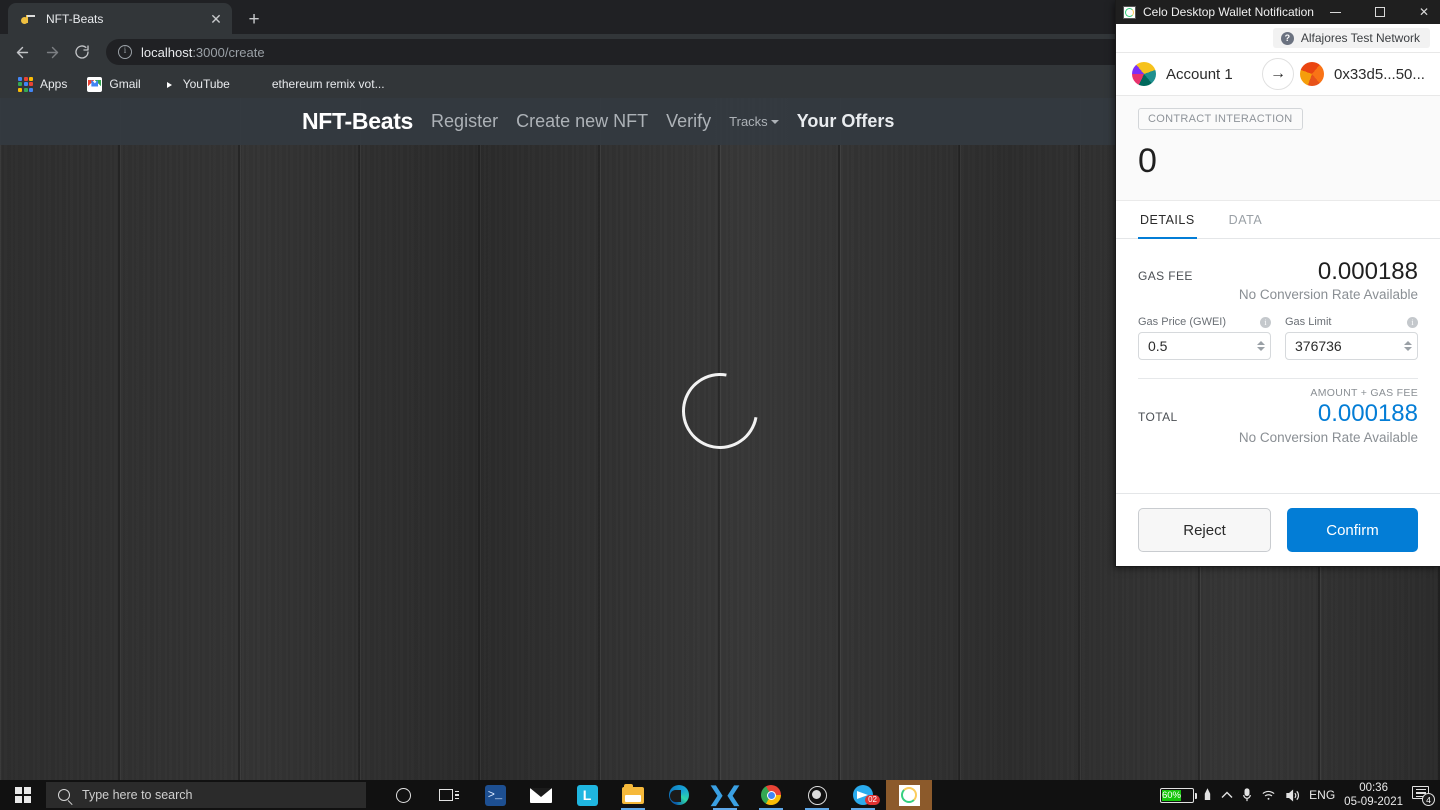 The height and width of the screenshot is (810, 1440). Describe the element at coordinates (541, 795) in the screenshot. I see `mail-icon` at that location.